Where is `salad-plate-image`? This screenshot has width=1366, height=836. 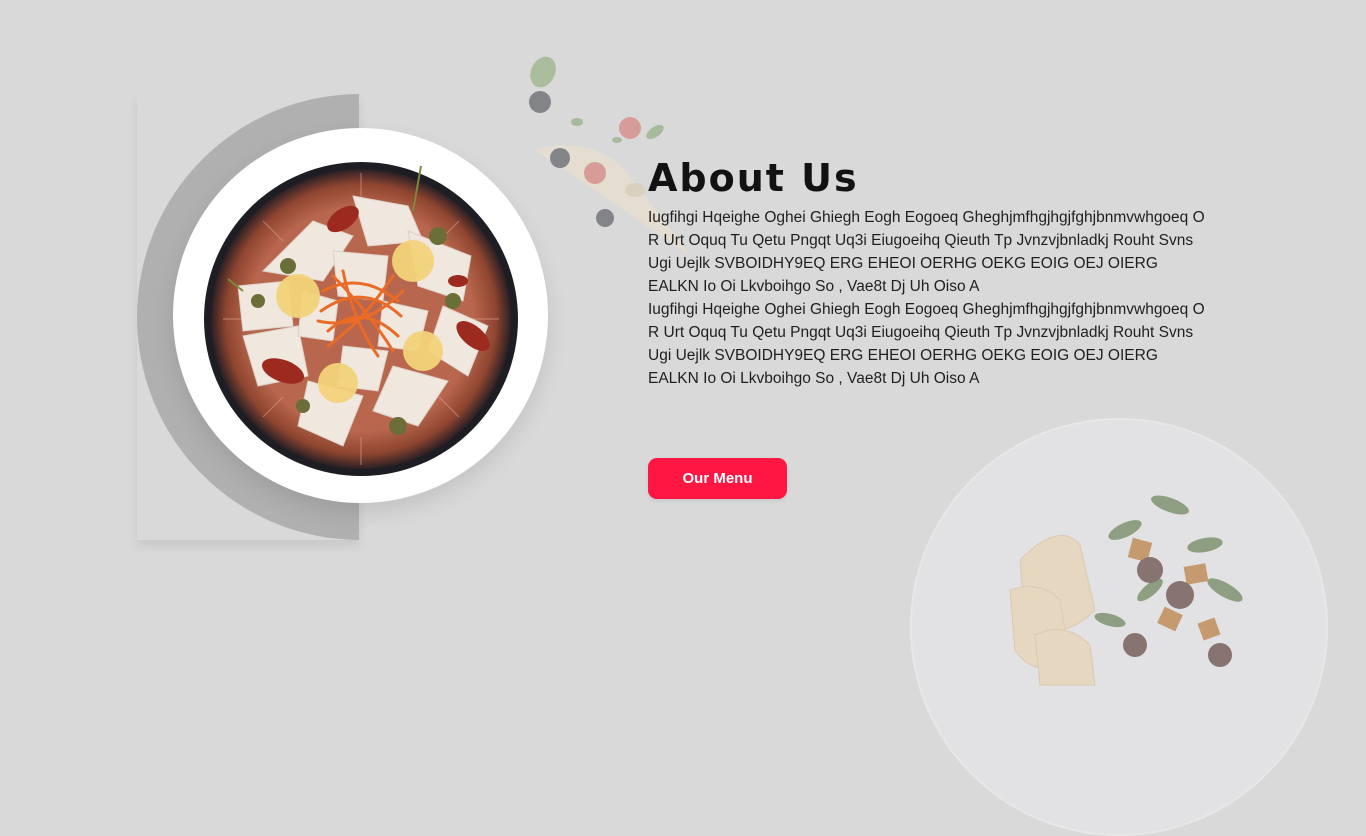
salad-plate-image is located at coordinates (1126, 590).